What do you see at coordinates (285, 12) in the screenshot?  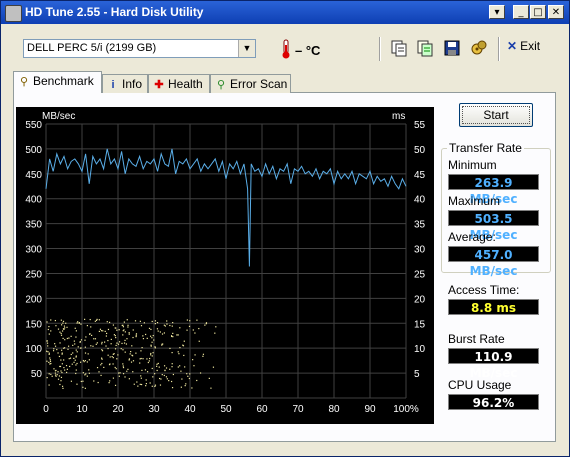 I see `title-bar: HD Tune 2.55 - Hard Disk Utility ▾ _ □ ✕` at bounding box center [285, 12].